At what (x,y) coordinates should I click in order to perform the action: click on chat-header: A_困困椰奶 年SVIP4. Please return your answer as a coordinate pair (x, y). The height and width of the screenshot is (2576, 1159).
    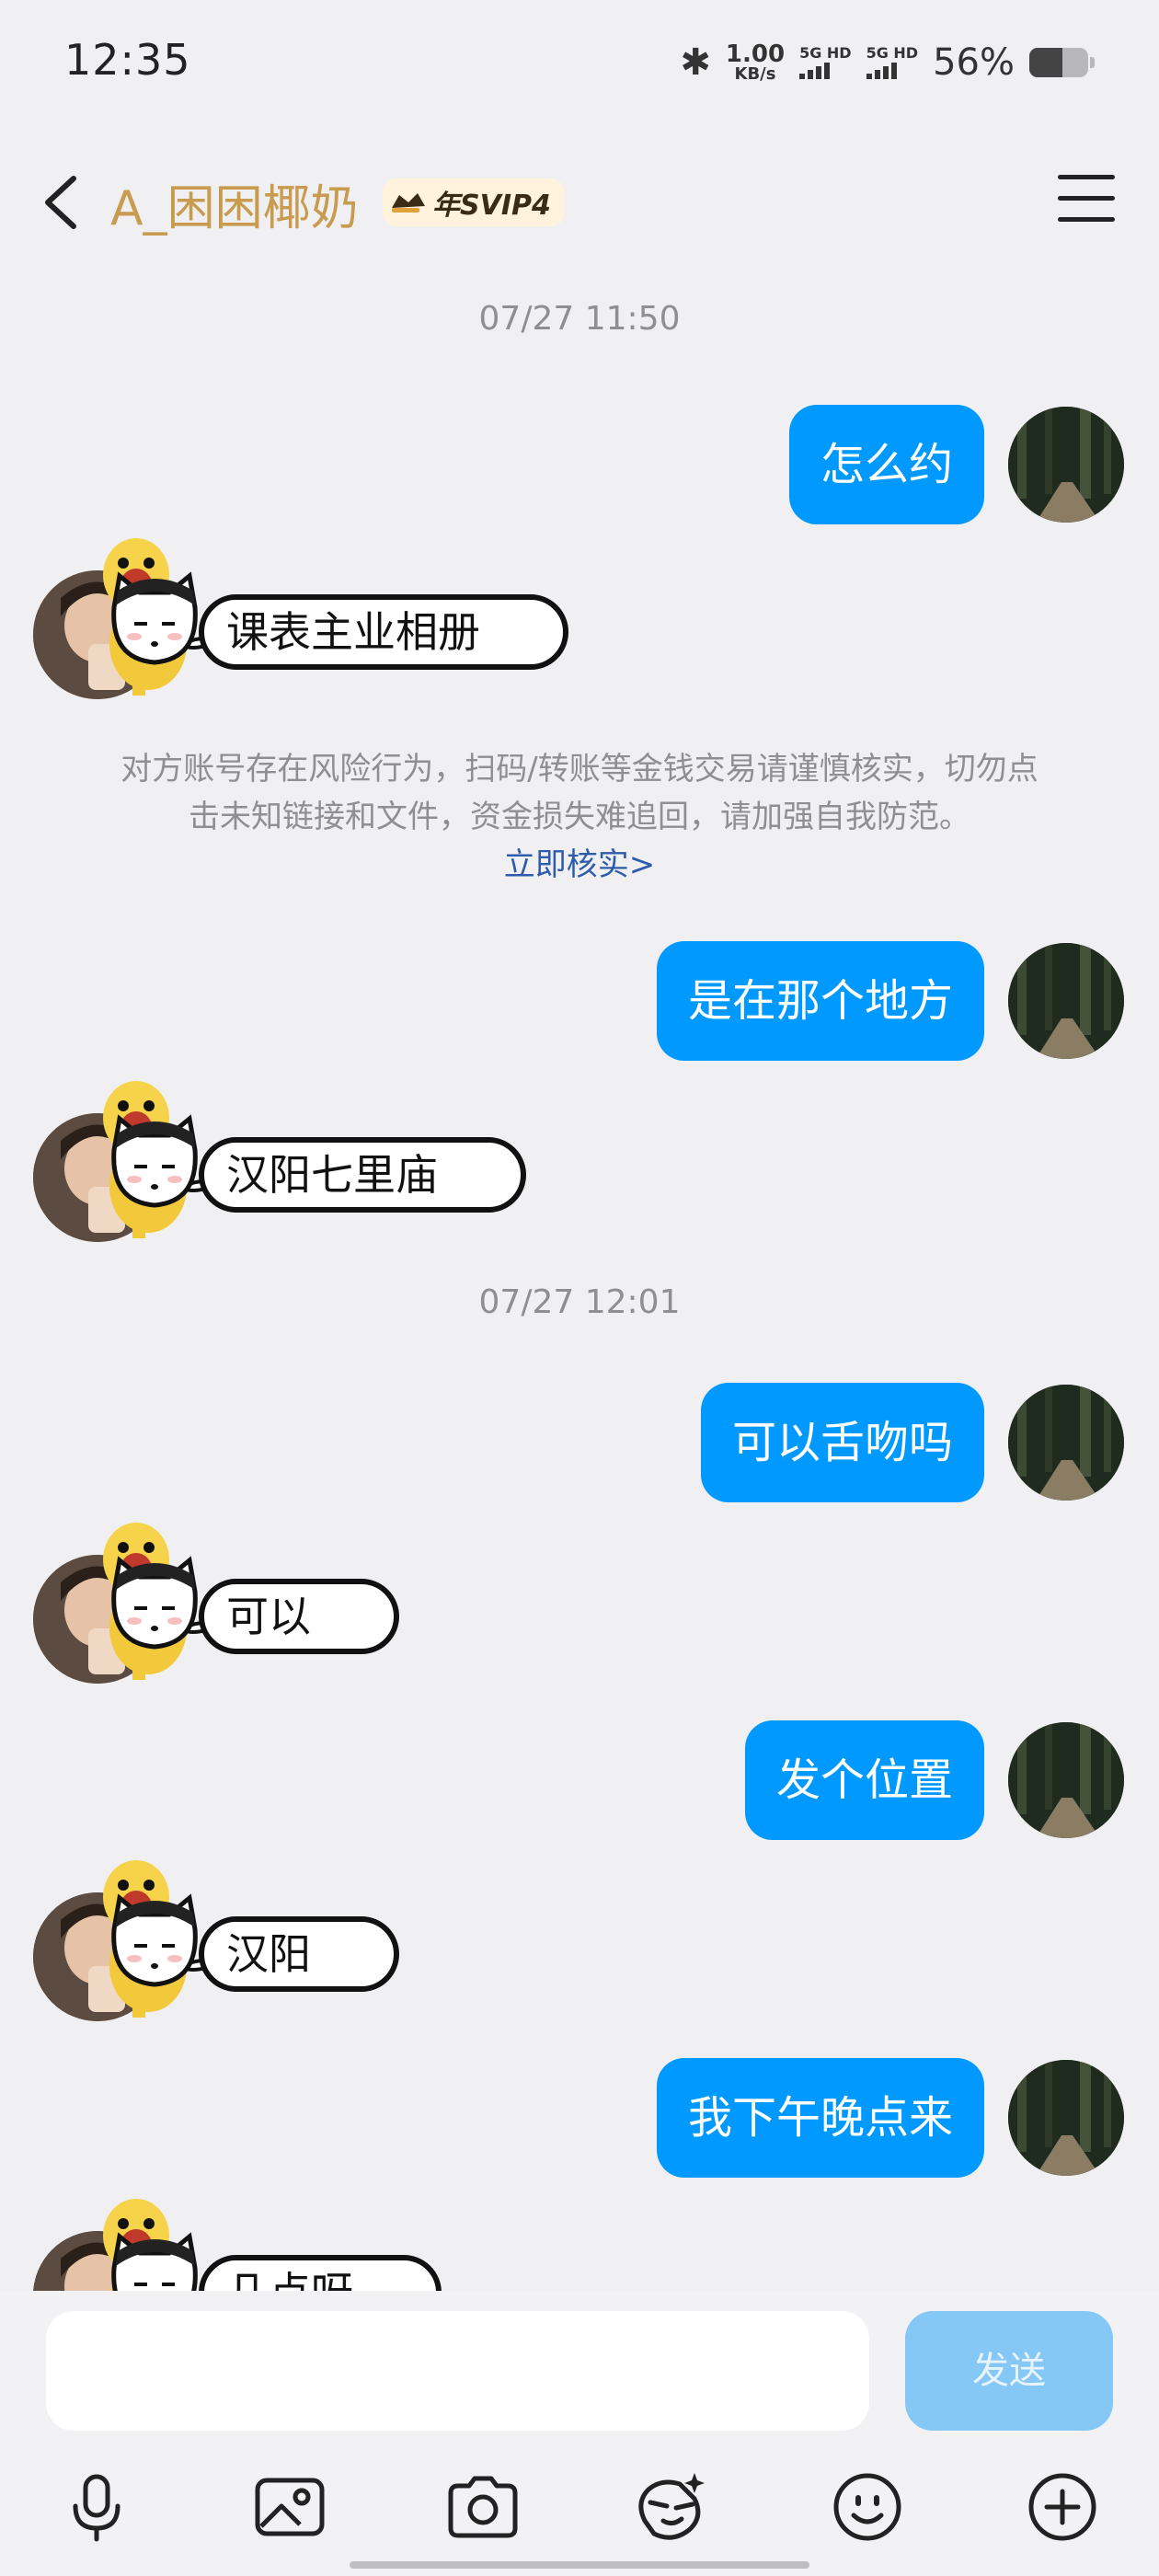
    Looking at the image, I should click on (579, 202).